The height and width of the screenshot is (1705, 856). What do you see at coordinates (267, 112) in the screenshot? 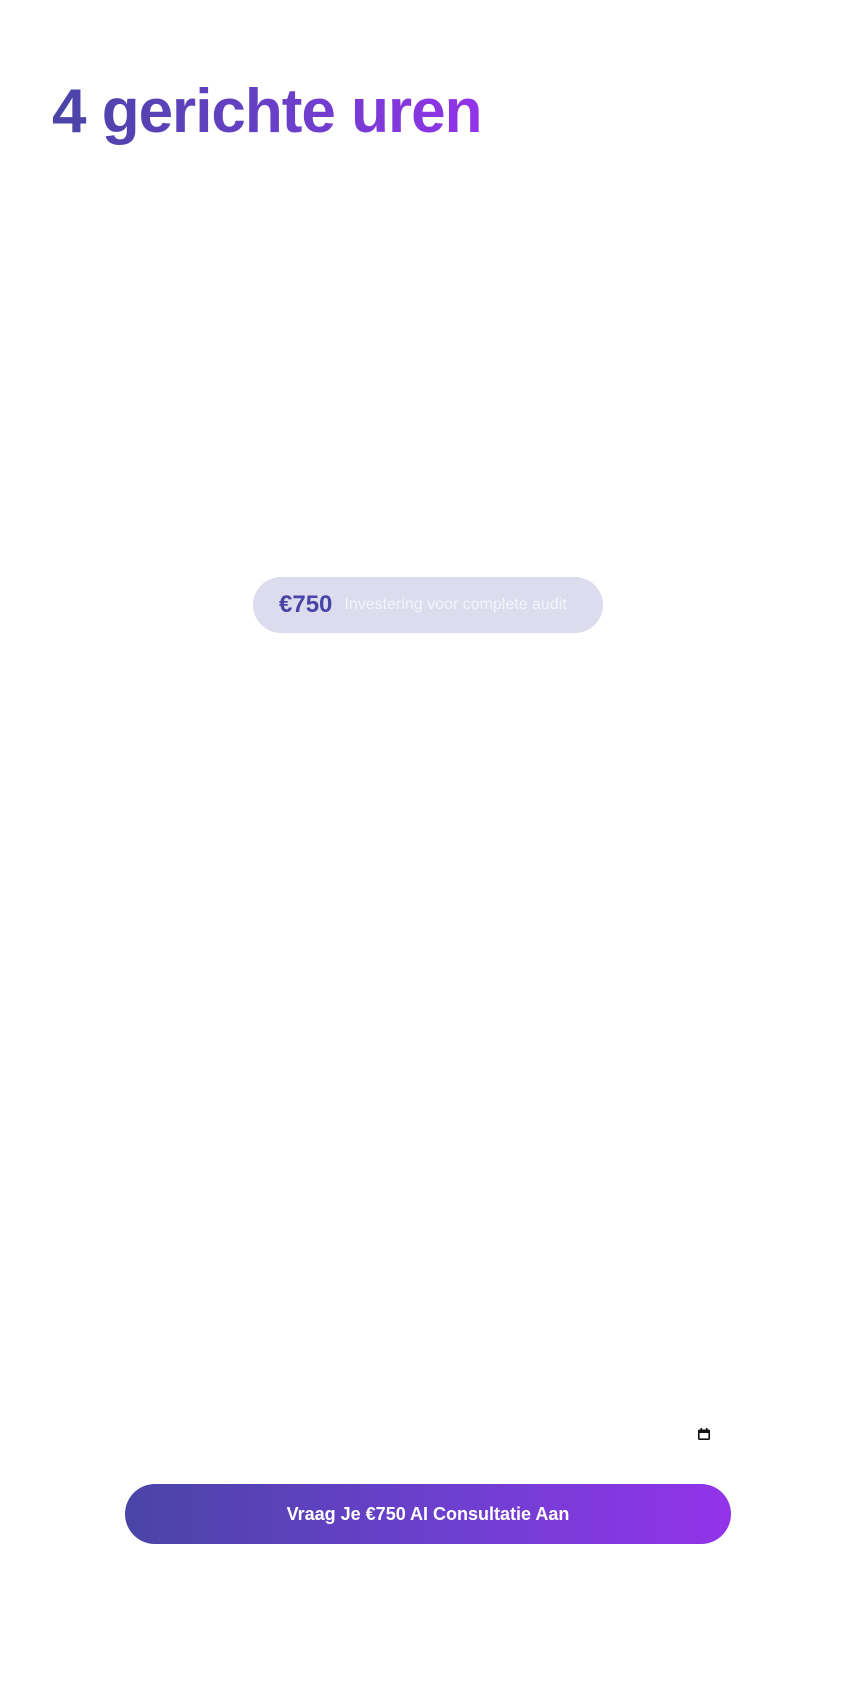
I see `hero-title: 4 gerichte uren` at bounding box center [267, 112].